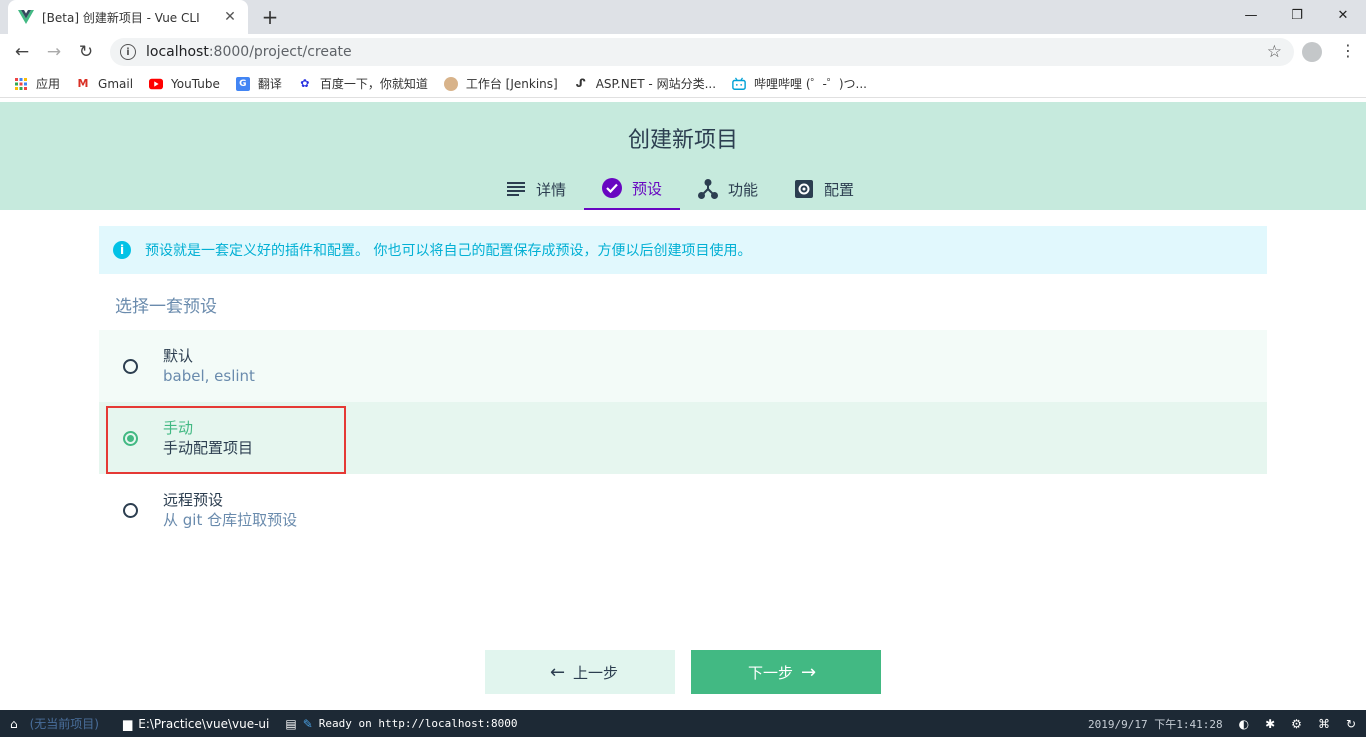 This screenshot has height=737, width=1366. Describe the element at coordinates (683, 17) in the screenshot. I see `browser-tab-strip: [Beta] 创建新项目 - Vue CLI ✕ + — ❐ ✕` at that location.